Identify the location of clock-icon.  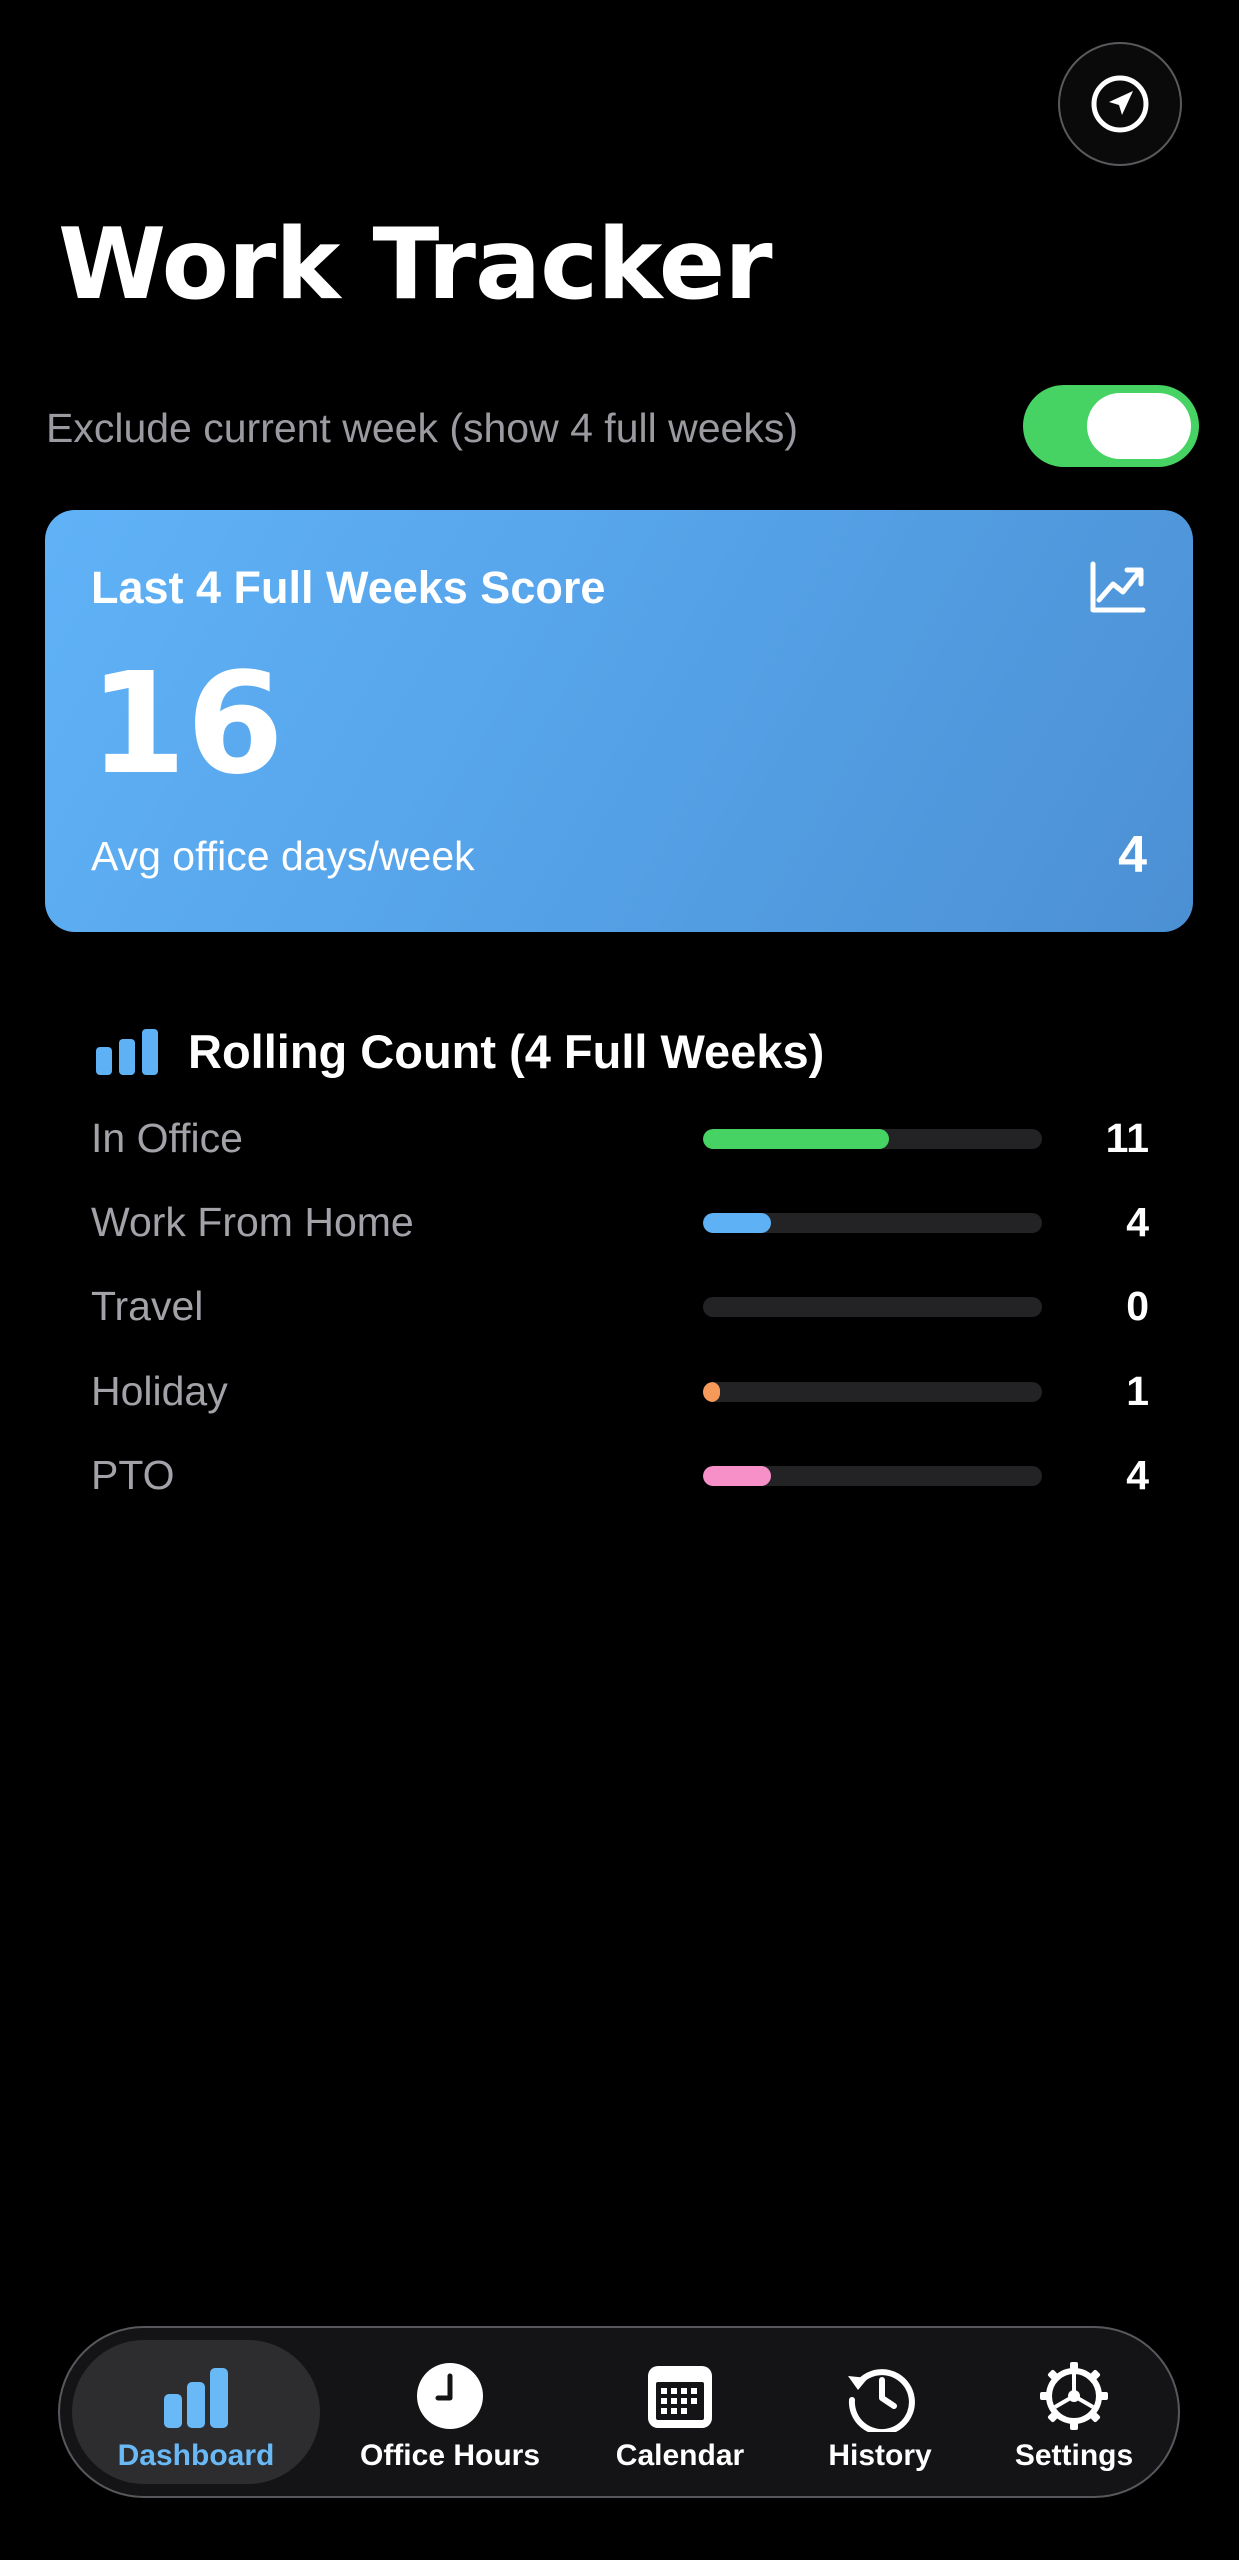
(450, 2396).